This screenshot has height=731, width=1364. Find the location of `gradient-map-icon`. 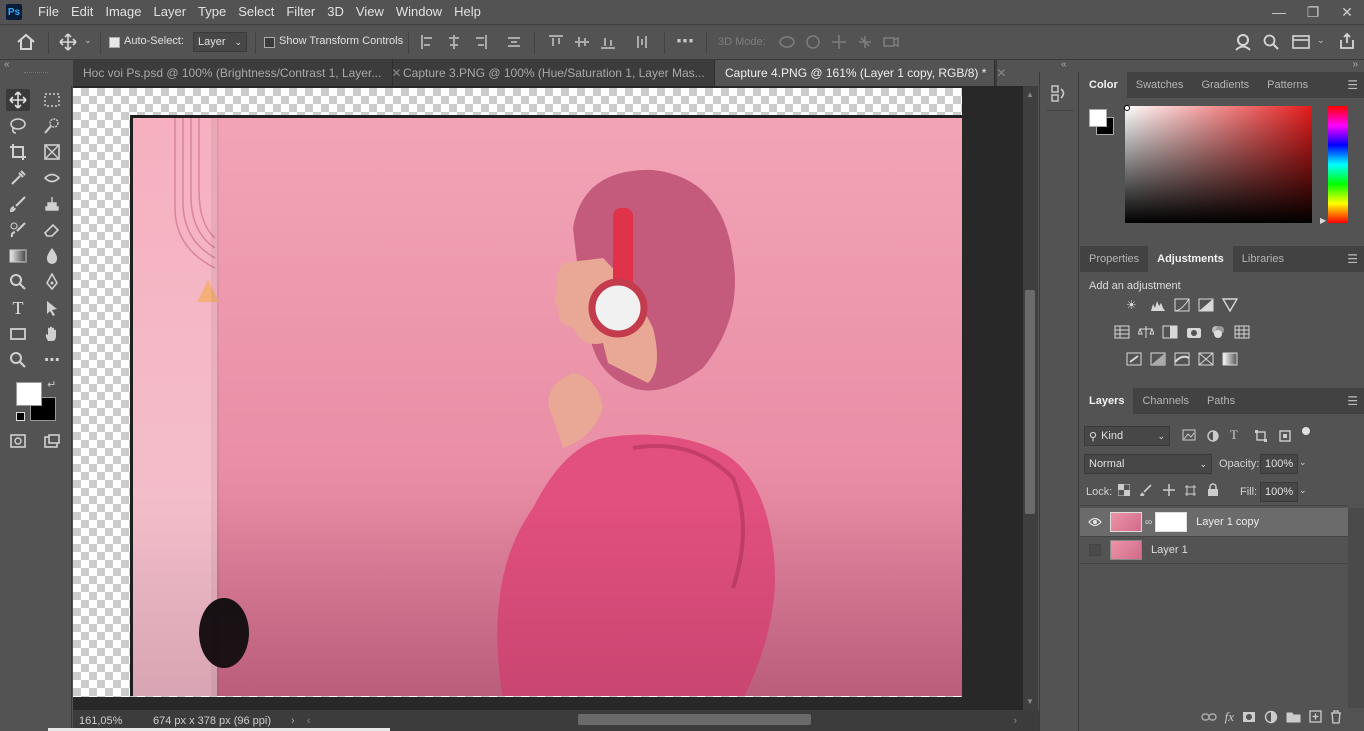

gradient-map-icon is located at coordinates (1230, 359).